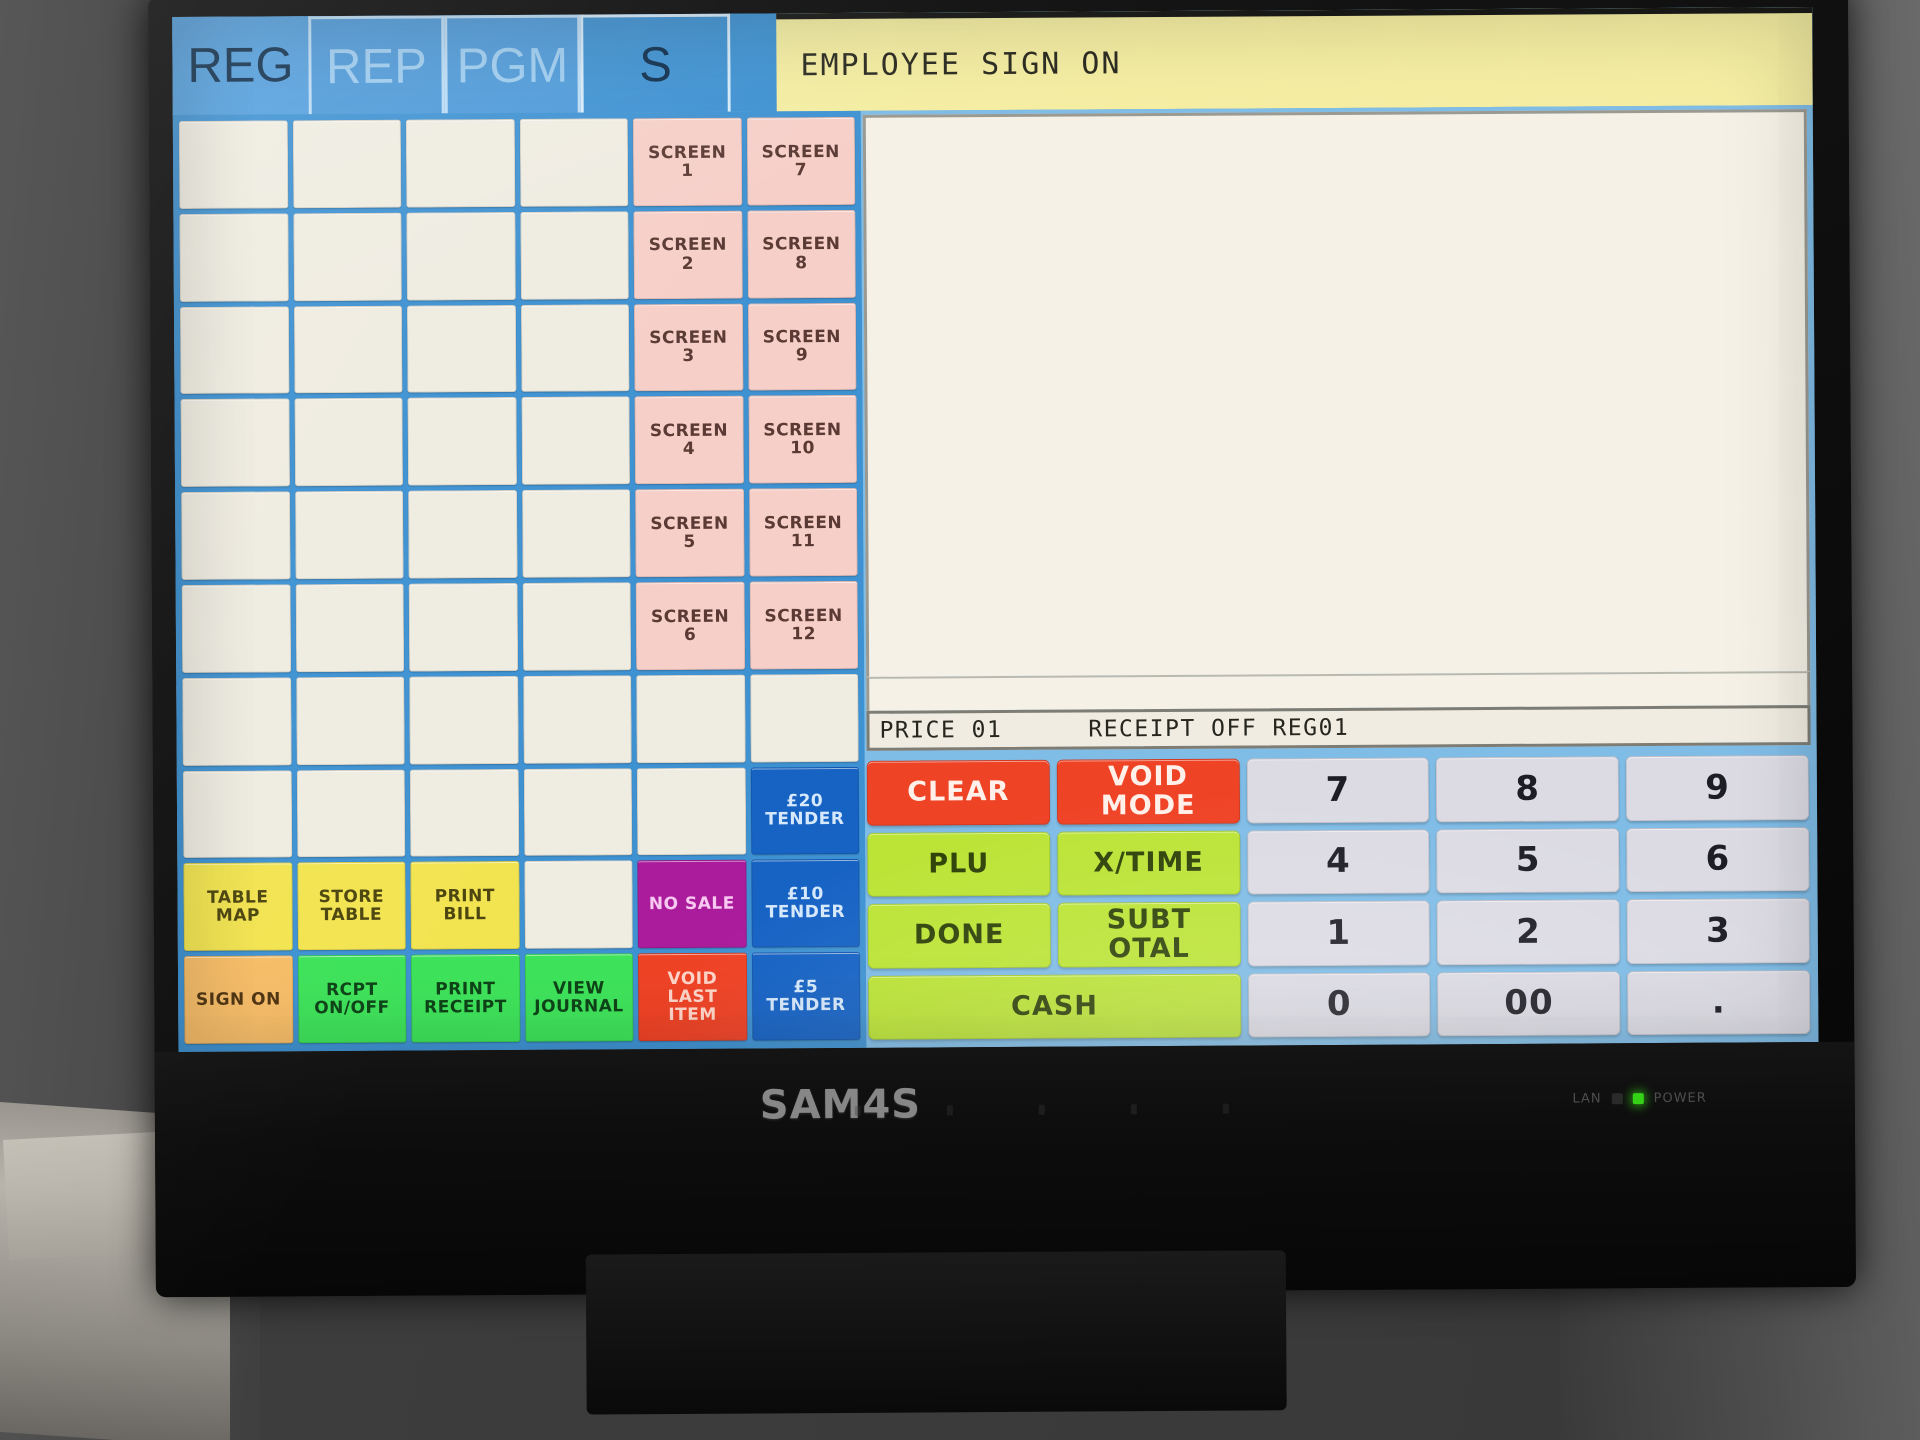 This screenshot has width=1920, height=1440. What do you see at coordinates (579, 997) in the screenshot?
I see `menu-key-view-journal: VIEW JOURNAL` at bounding box center [579, 997].